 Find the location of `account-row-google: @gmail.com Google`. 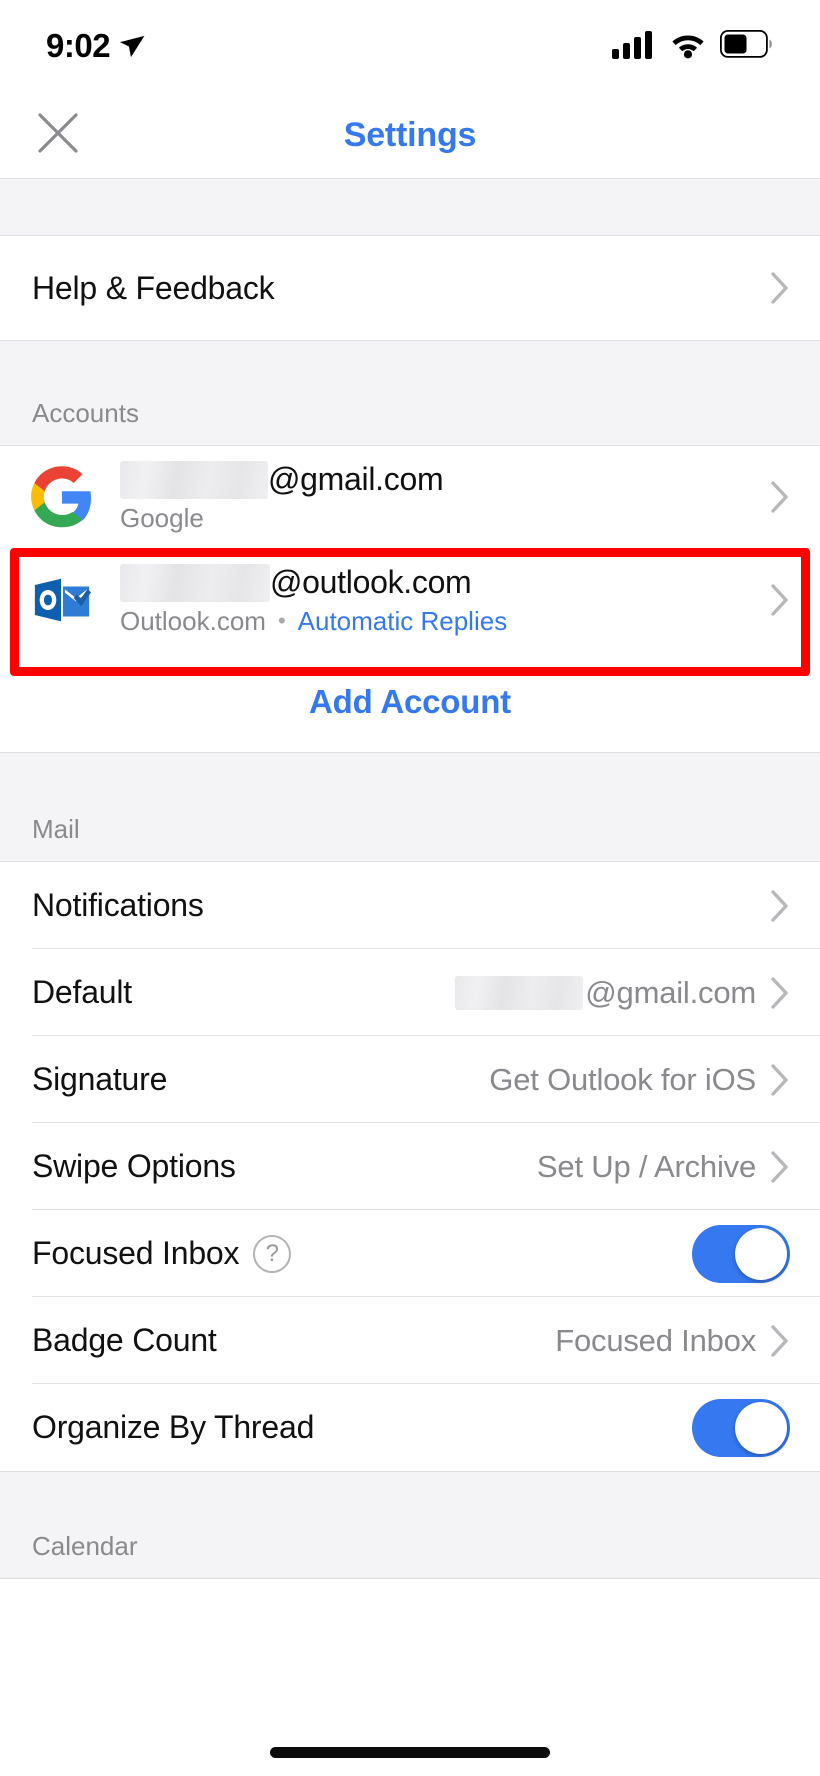

account-row-google: @gmail.com Google is located at coordinates (410, 497).